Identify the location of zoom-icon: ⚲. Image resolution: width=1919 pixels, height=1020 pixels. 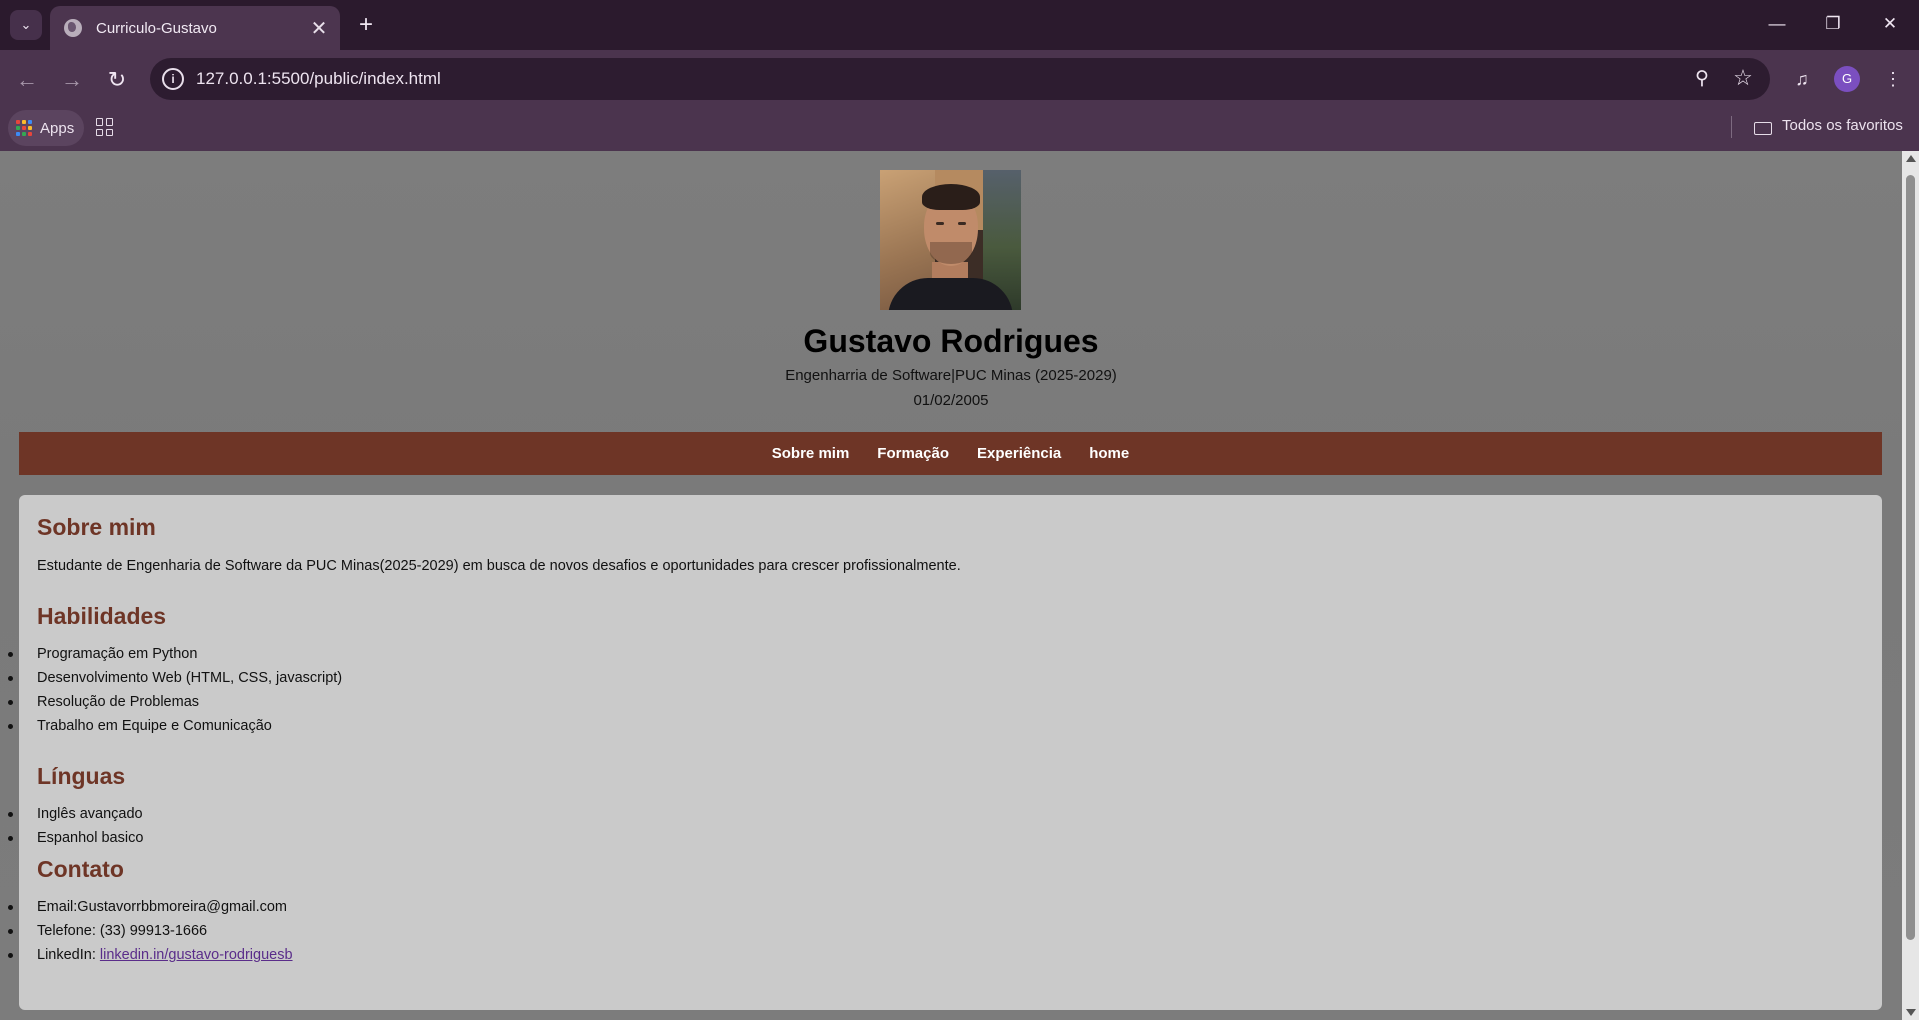
(1702, 79).